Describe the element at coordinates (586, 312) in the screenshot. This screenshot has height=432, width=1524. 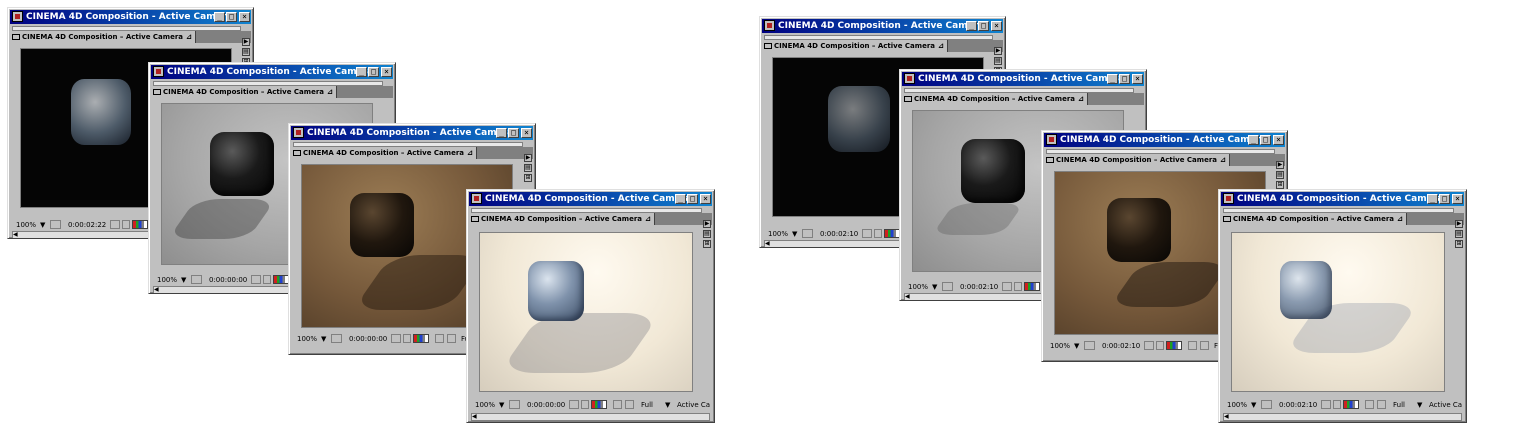
I see `viewport` at that location.